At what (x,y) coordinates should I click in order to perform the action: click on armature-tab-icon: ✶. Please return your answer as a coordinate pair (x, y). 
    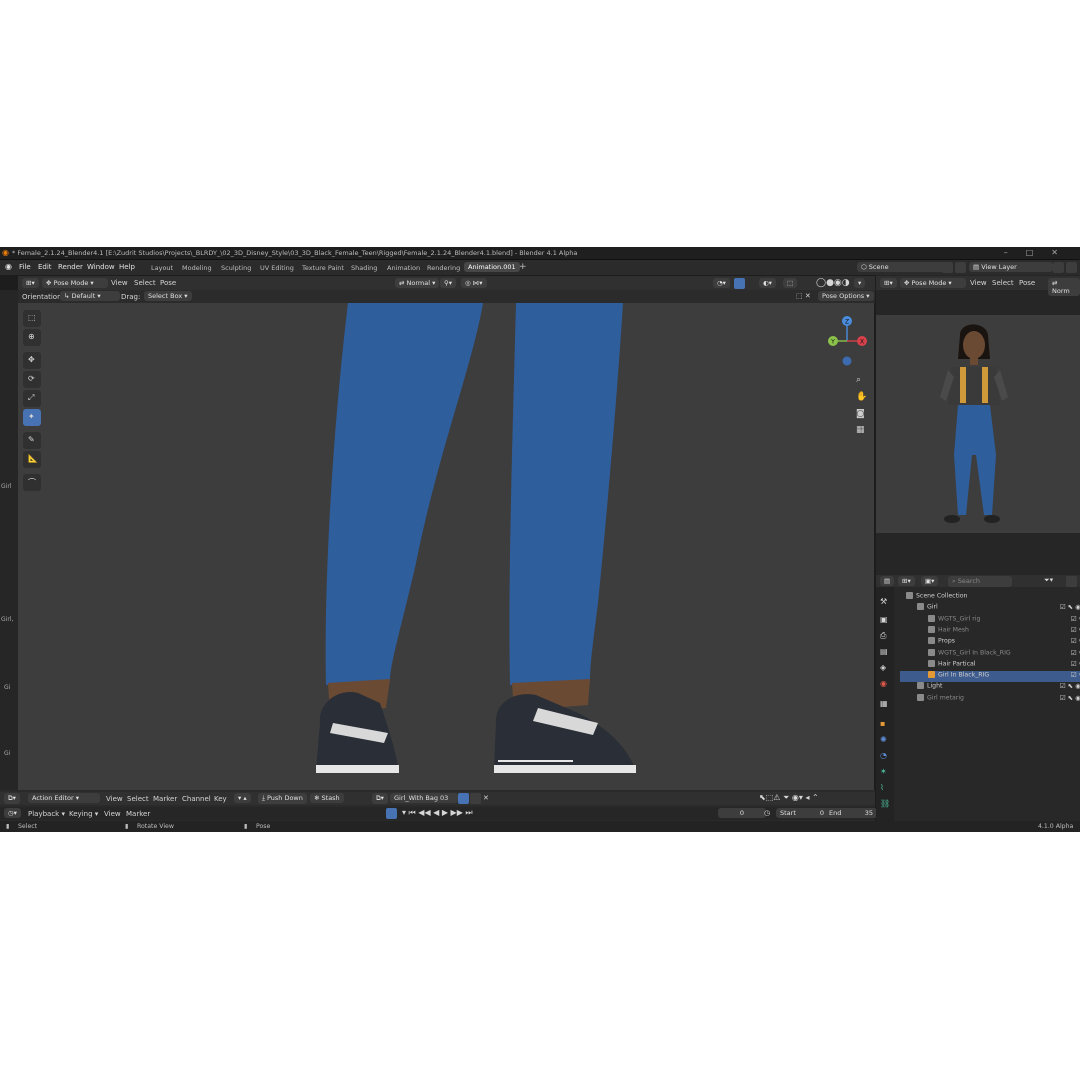
    Looking at the image, I should click on (883, 771).